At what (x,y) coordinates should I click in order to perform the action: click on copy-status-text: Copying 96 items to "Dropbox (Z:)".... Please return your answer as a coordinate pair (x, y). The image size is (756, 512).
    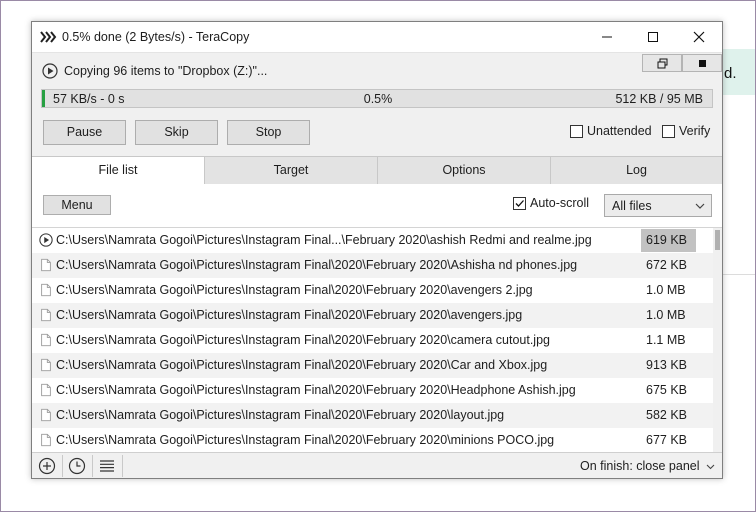
    Looking at the image, I should click on (166, 71).